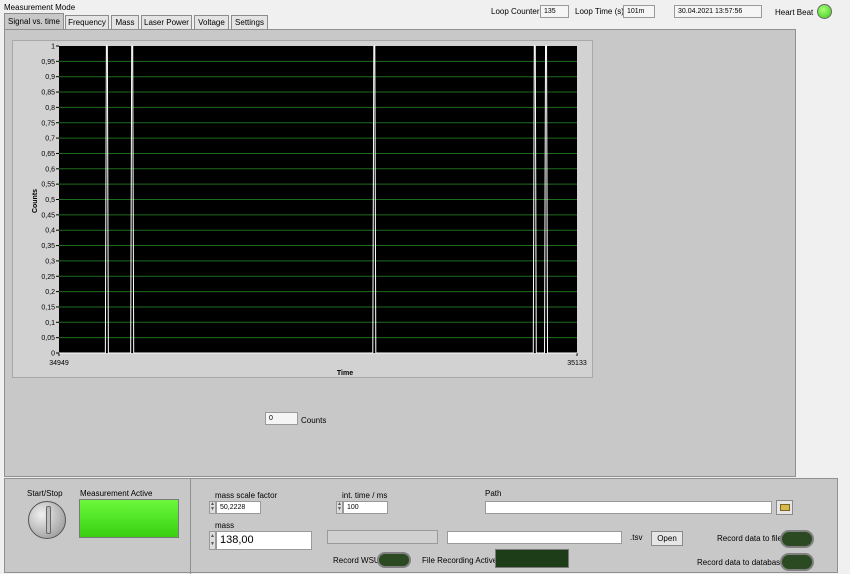 The width and height of the screenshot is (850, 574). What do you see at coordinates (534, 537) in the screenshot?
I see `filename-input` at bounding box center [534, 537].